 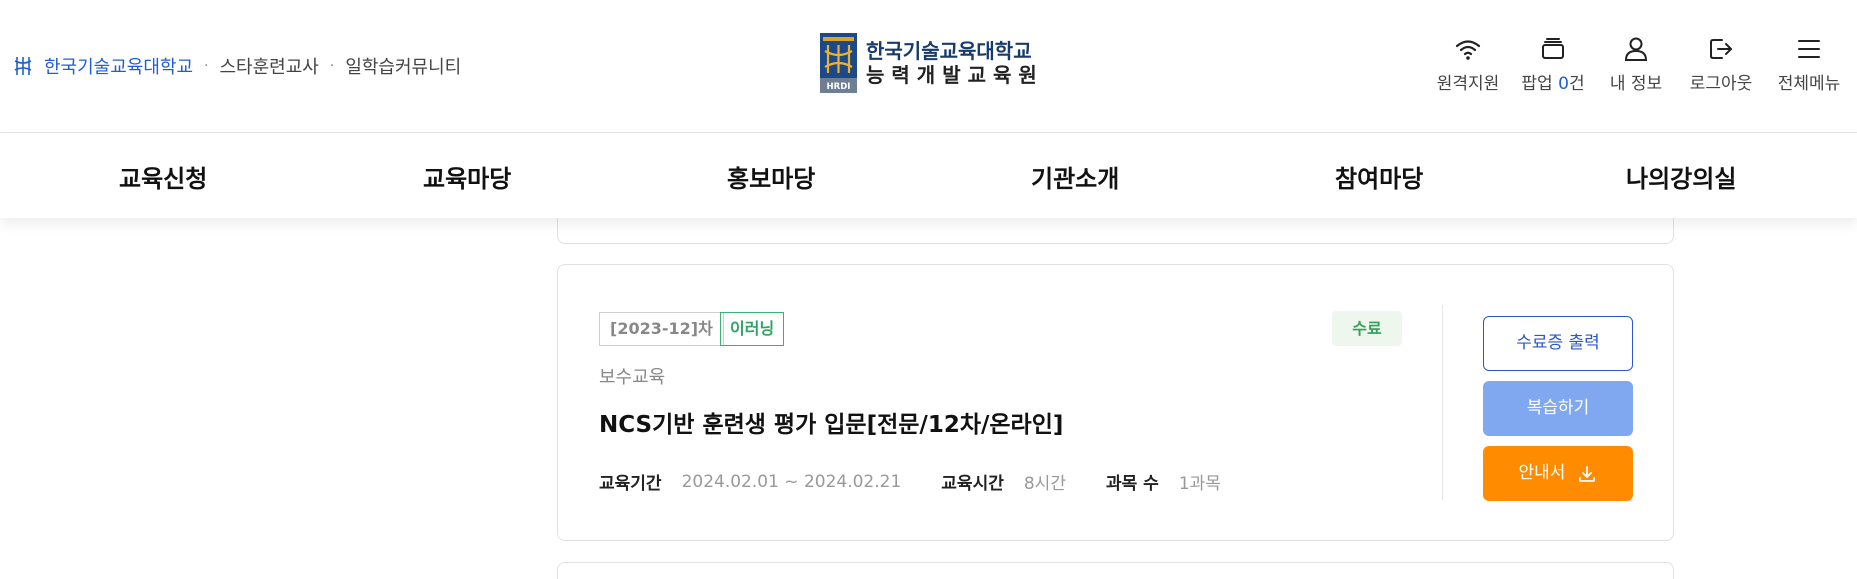 What do you see at coordinates (928, 175) in the screenshot?
I see `main-navigation: 교육신청 교육마당 홍보마당 기관소개 참여마당 나의강의실` at bounding box center [928, 175].